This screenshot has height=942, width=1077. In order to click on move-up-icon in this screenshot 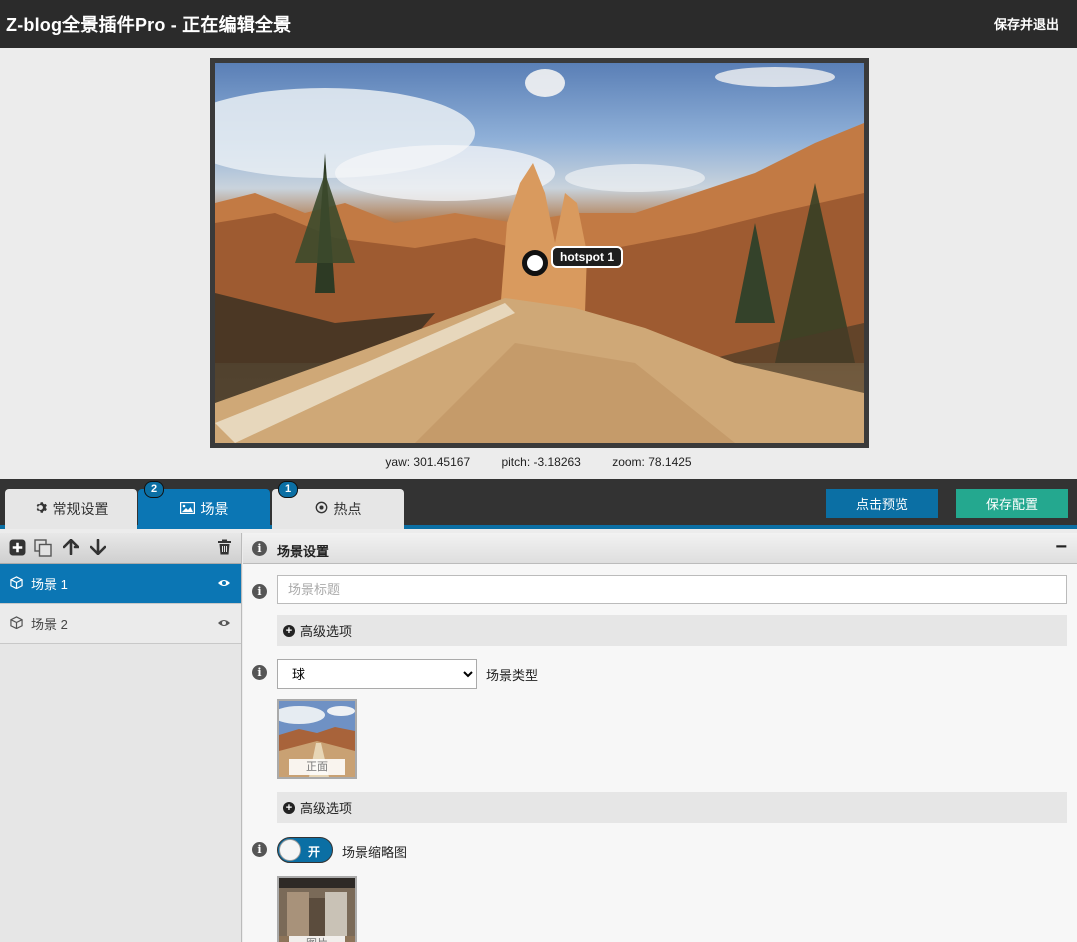, I will do `click(72, 547)`.